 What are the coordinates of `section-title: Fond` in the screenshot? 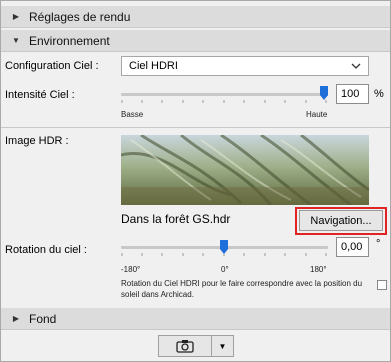 It's located at (43, 318).